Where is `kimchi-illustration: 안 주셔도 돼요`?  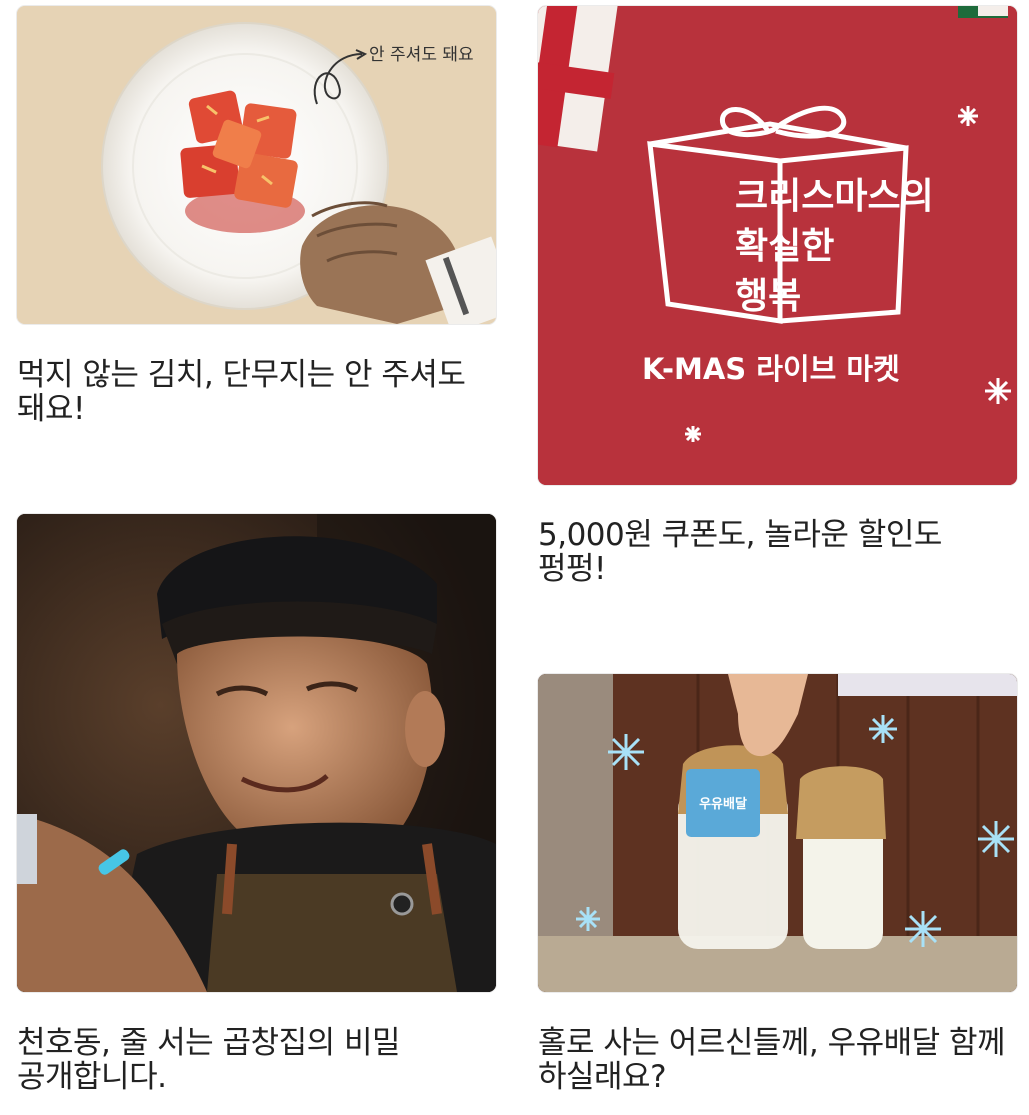
kimchi-illustration: 안 주셔도 돼요 is located at coordinates (256, 165).